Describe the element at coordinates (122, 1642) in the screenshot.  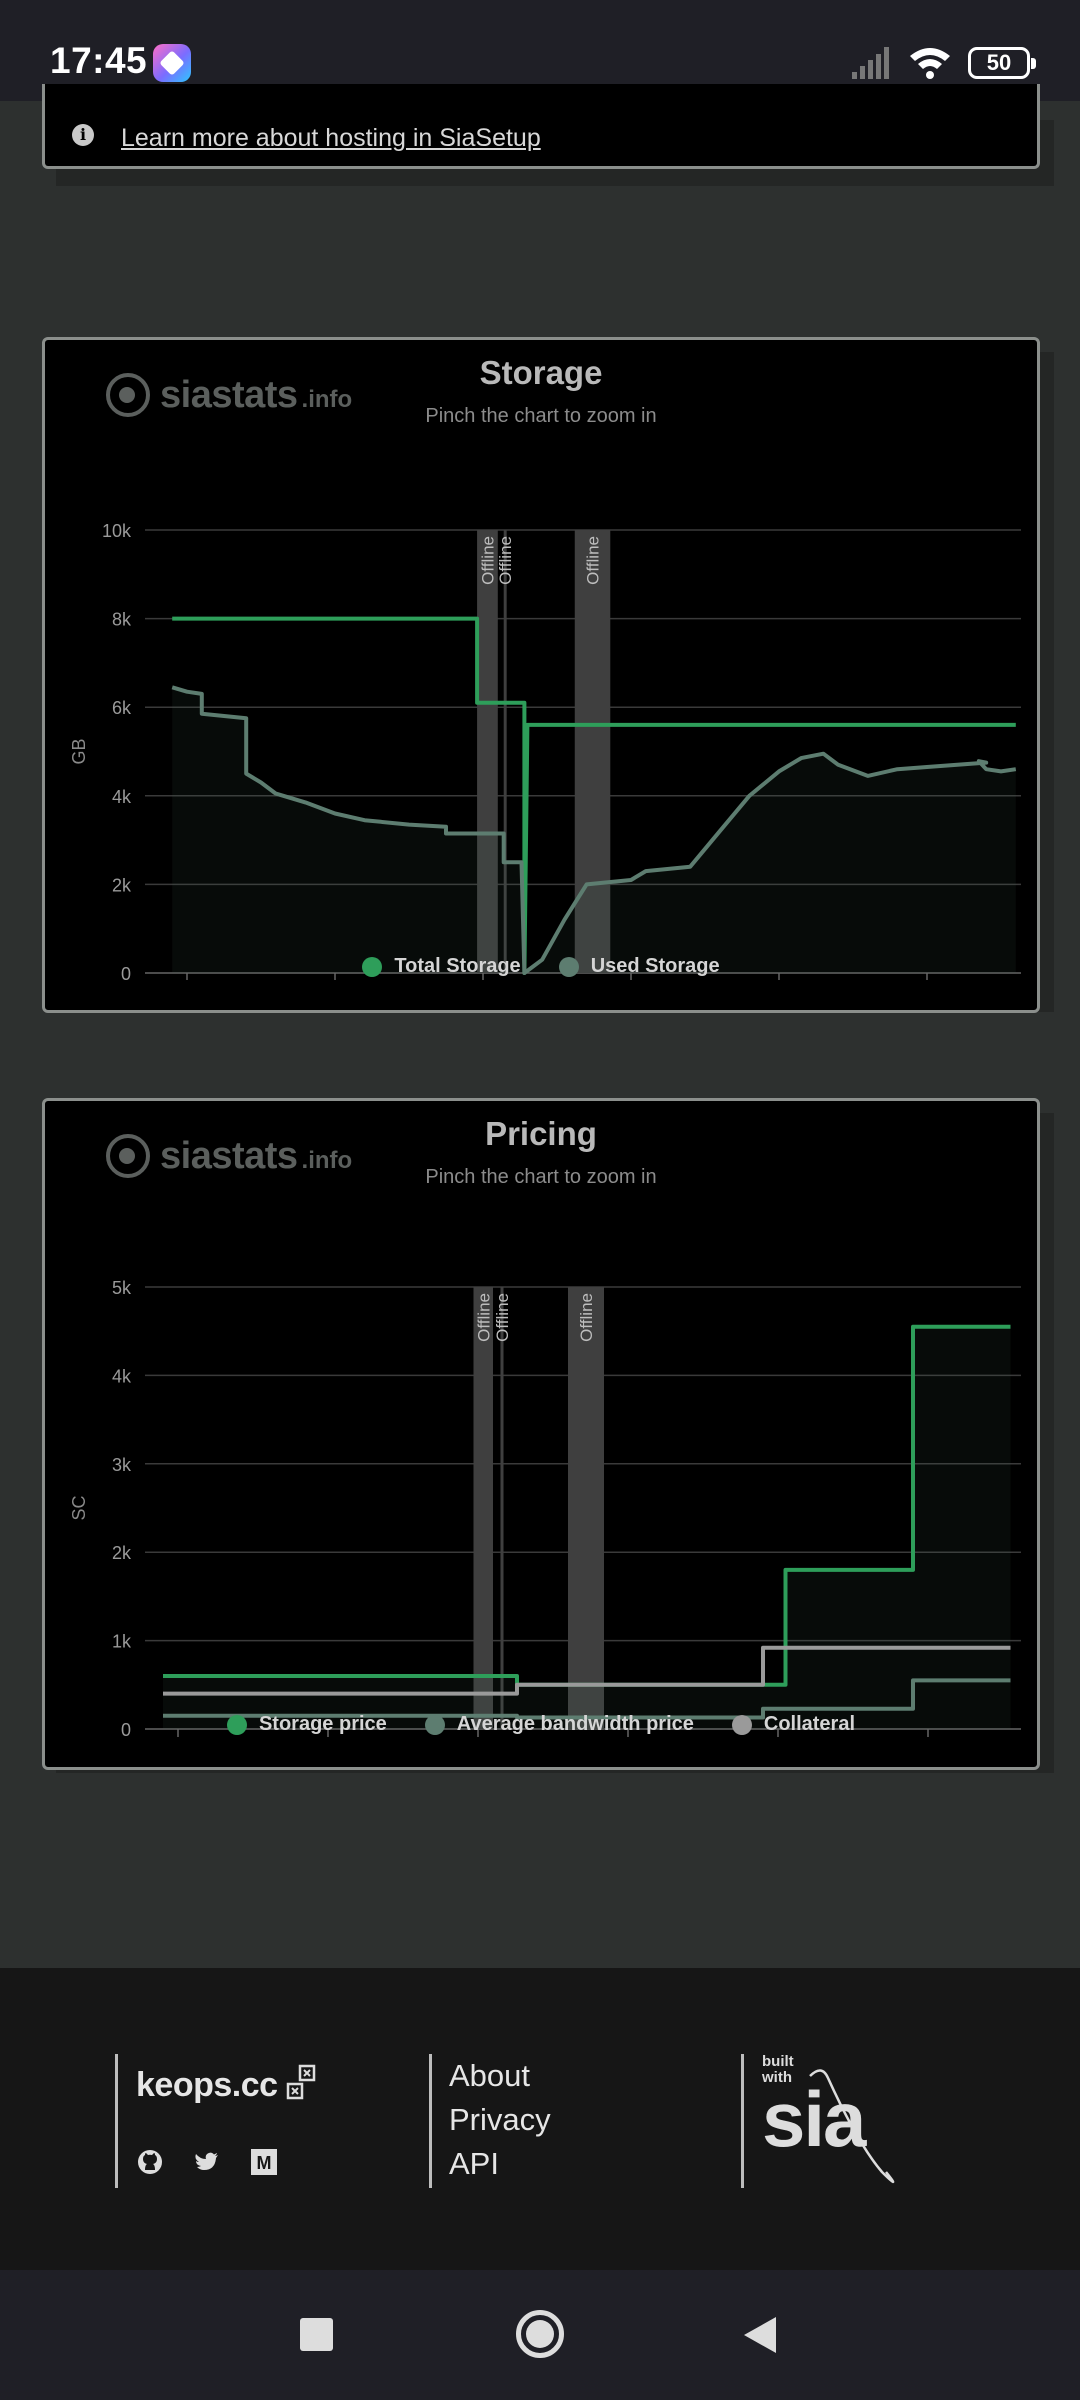
I see `y-tick-label: 1k` at that location.